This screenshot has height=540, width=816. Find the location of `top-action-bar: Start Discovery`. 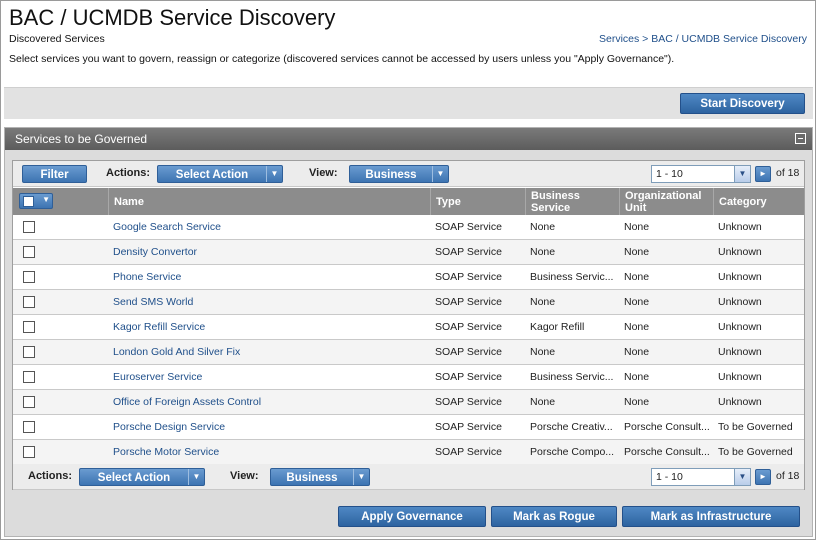

top-action-bar: Start Discovery is located at coordinates (408, 103).